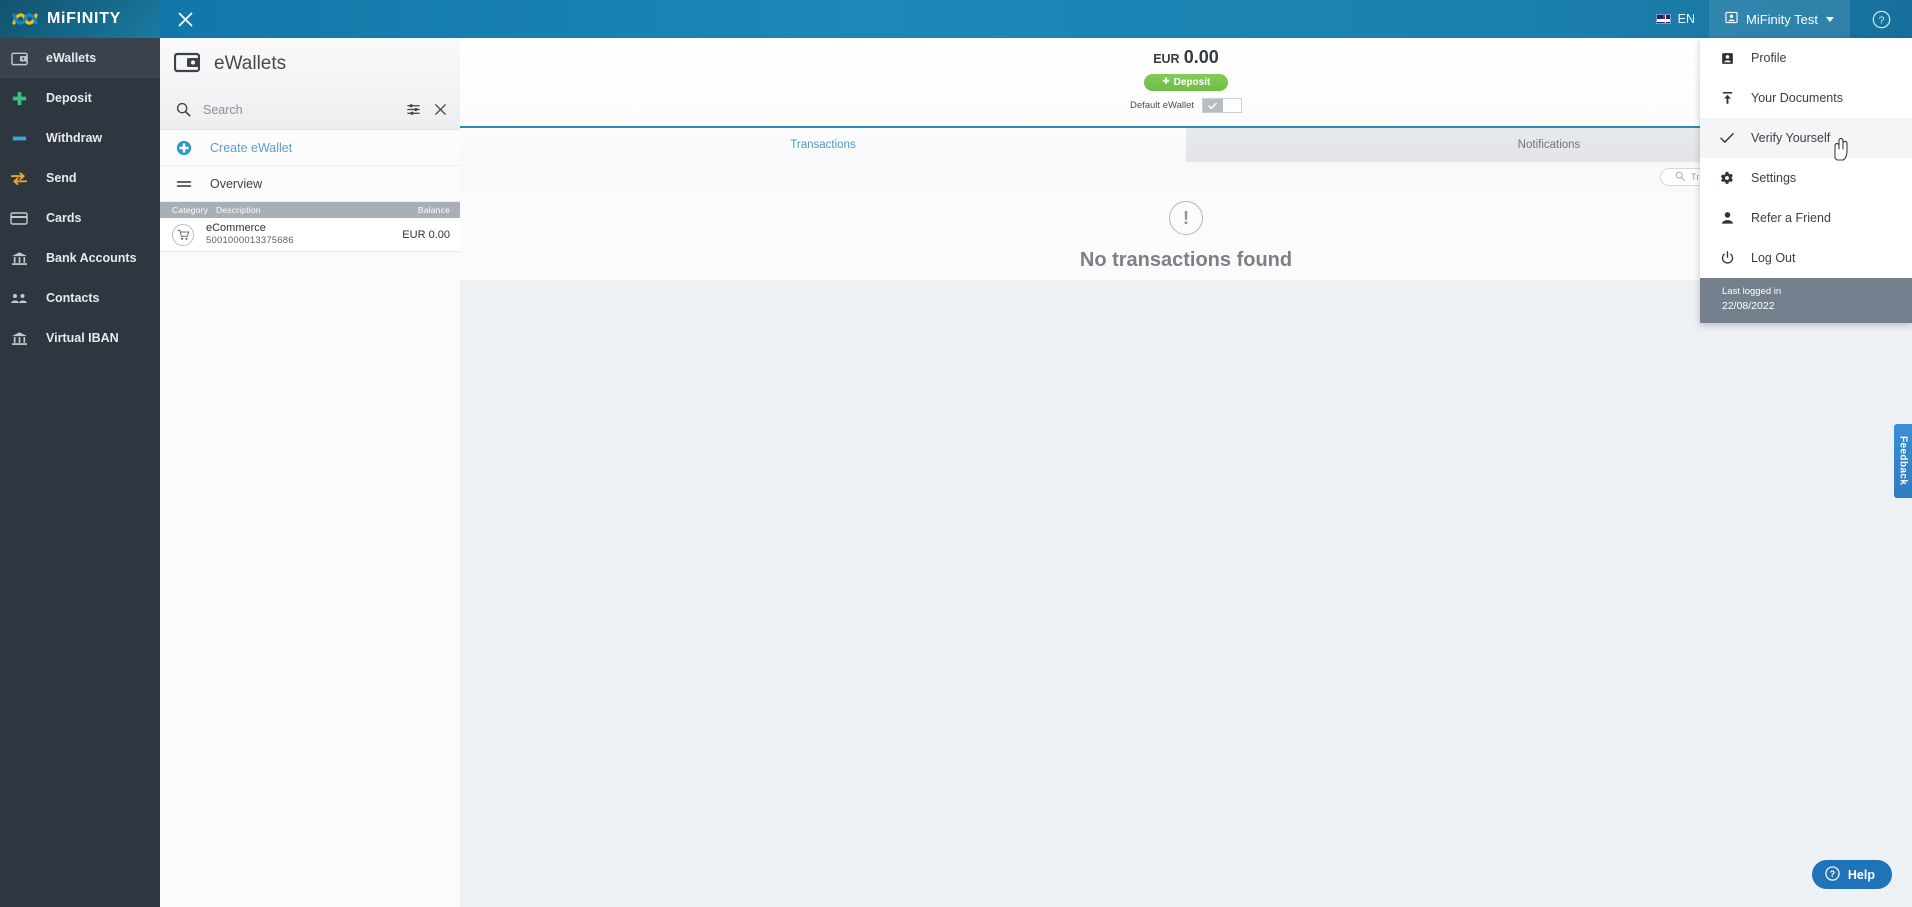  Describe the element at coordinates (25, 19) in the screenshot. I see `mifinity-logo-icon` at that location.